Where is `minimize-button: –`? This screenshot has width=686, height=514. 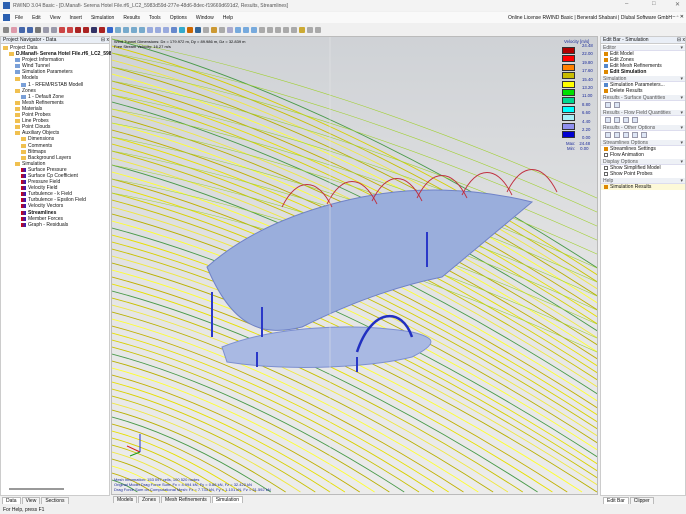
minimize-button: – is located at coordinates (626, 4).